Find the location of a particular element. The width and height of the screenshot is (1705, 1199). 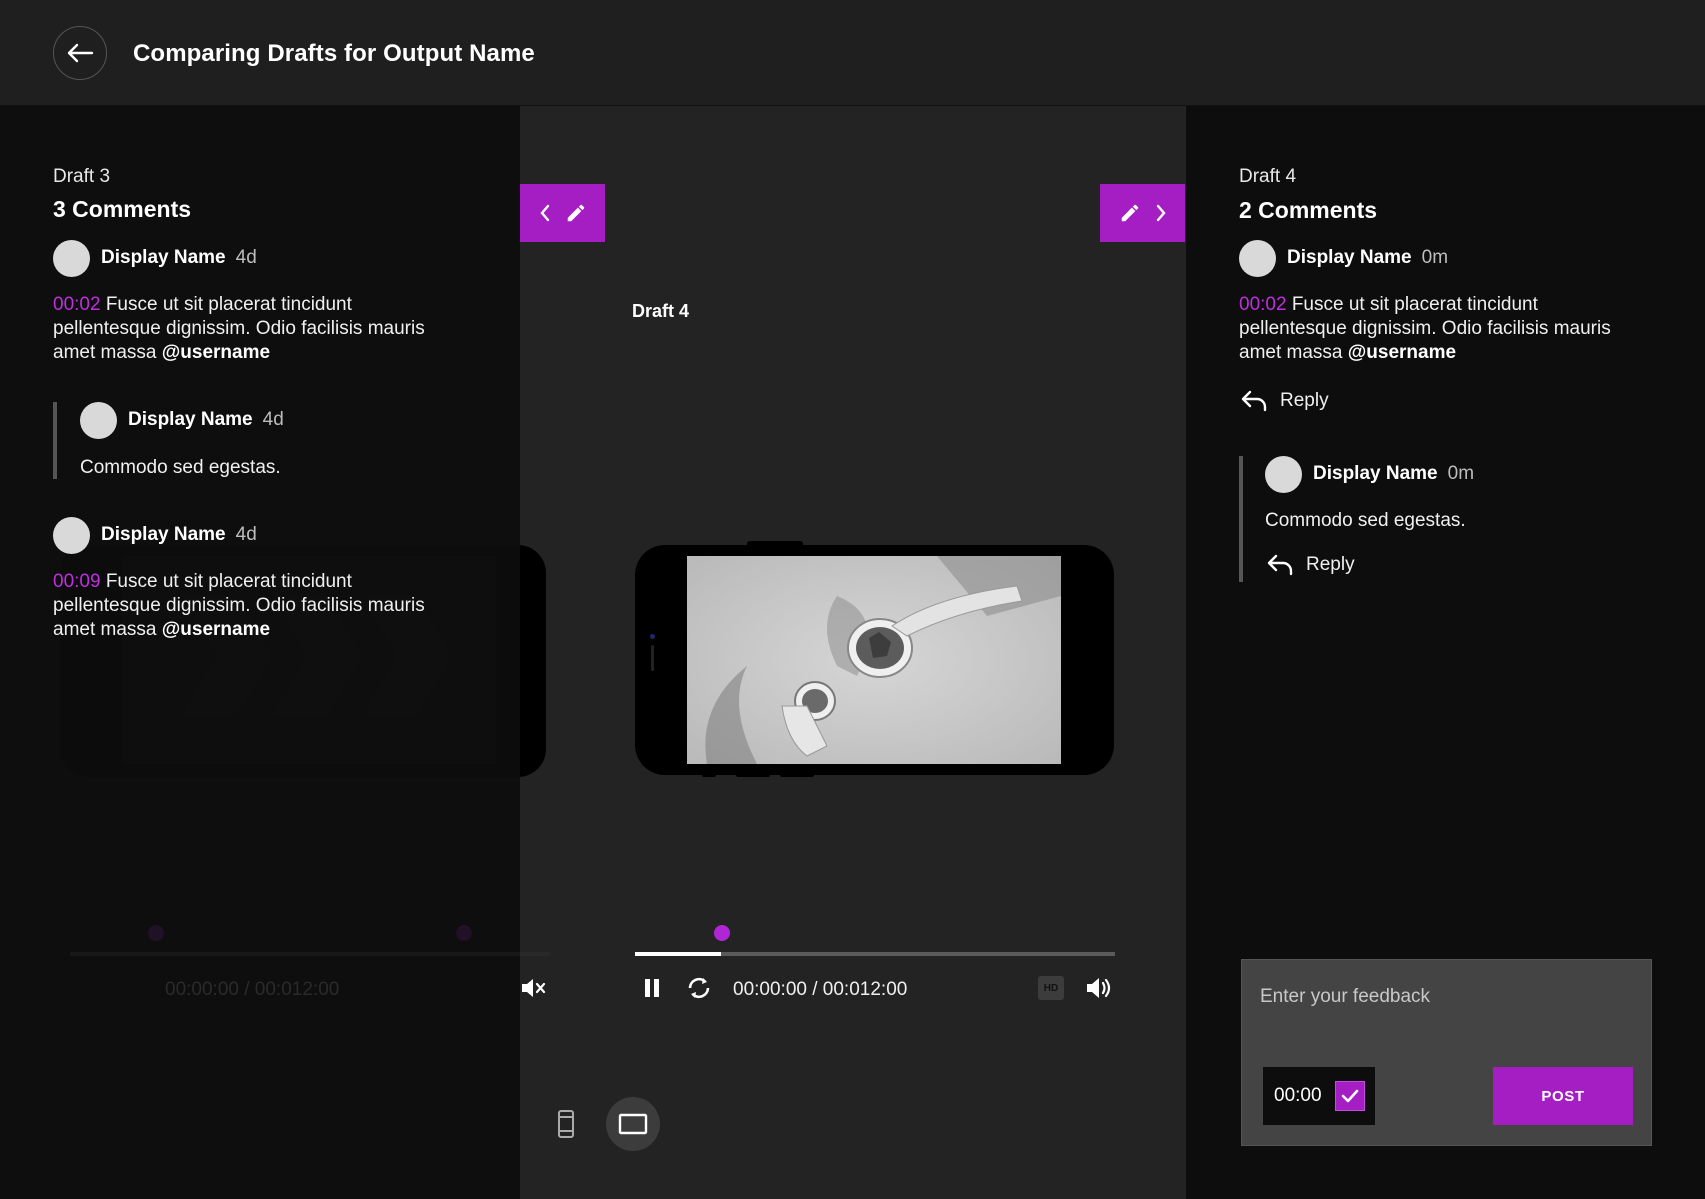

comment-timestamp: 00:09 is located at coordinates (77, 581).